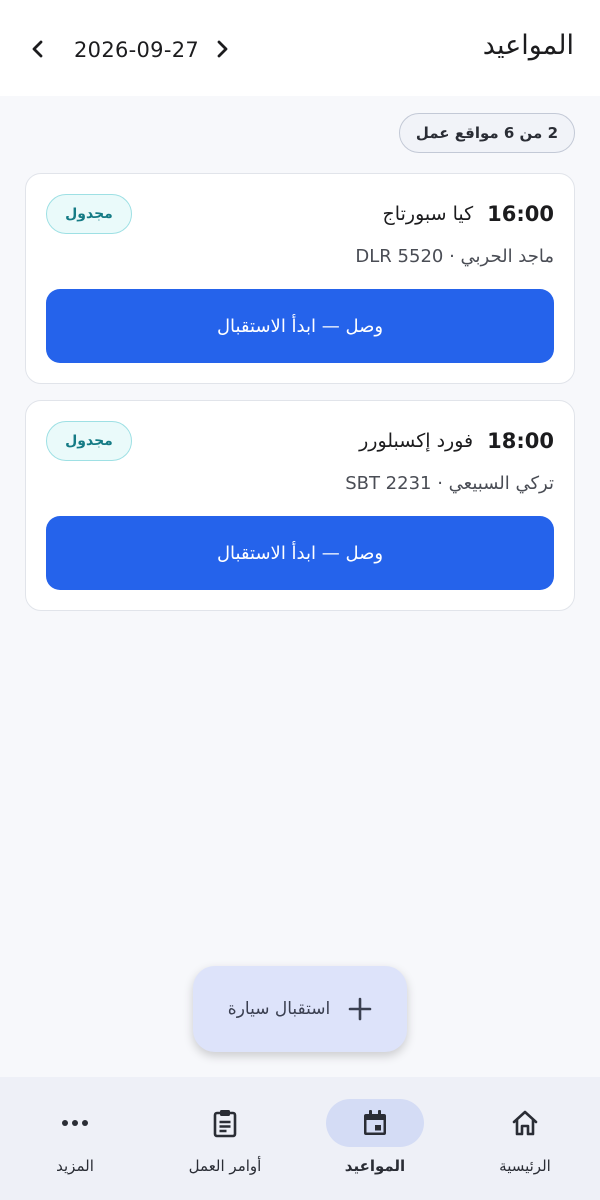 The width and height of the screenshot is (600, 1200). I want to click on more-dots-icon, so click(75, 1123).